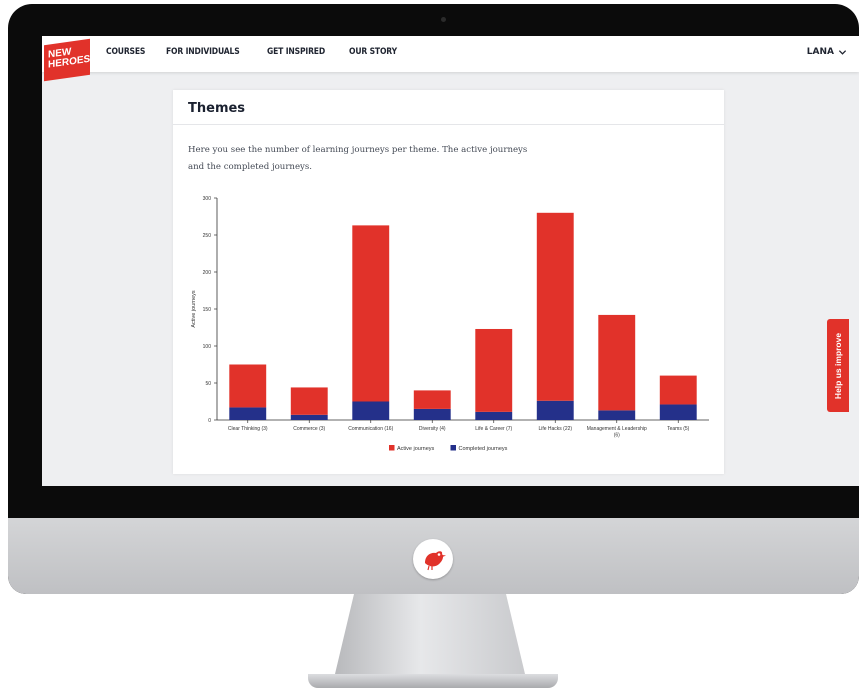 This screenshot has height=693, width=859. I want to click on help-us-improve-tab: Help us improve, so click(838, 365).